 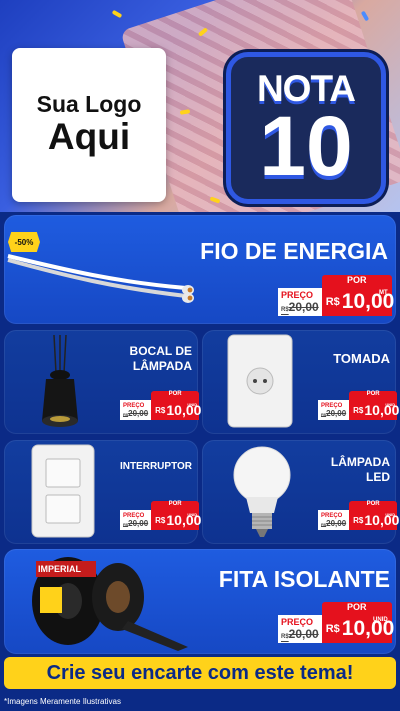 What do you see at coordinates (60, 380) in the screenshot?
I see `lamp-socket-image` at bounding box center [60, 380].